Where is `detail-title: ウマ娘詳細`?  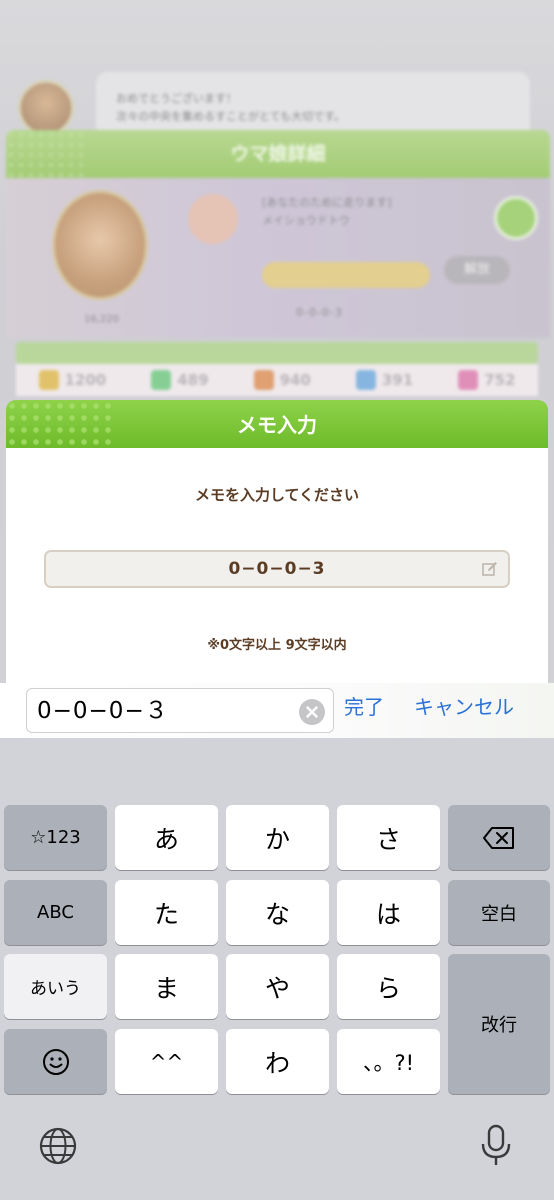
detail-title: ウマ娘詳細 is located at coordinates (278, 154).